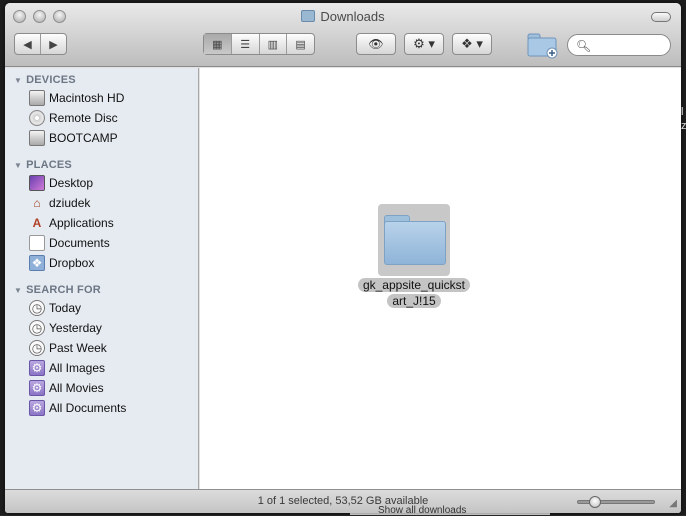 Image resolution: width=686 pixels, height=516 pixels. Describe the element at coordinates (37, 243) in the screenshot. I see `documents-icon` at that location.